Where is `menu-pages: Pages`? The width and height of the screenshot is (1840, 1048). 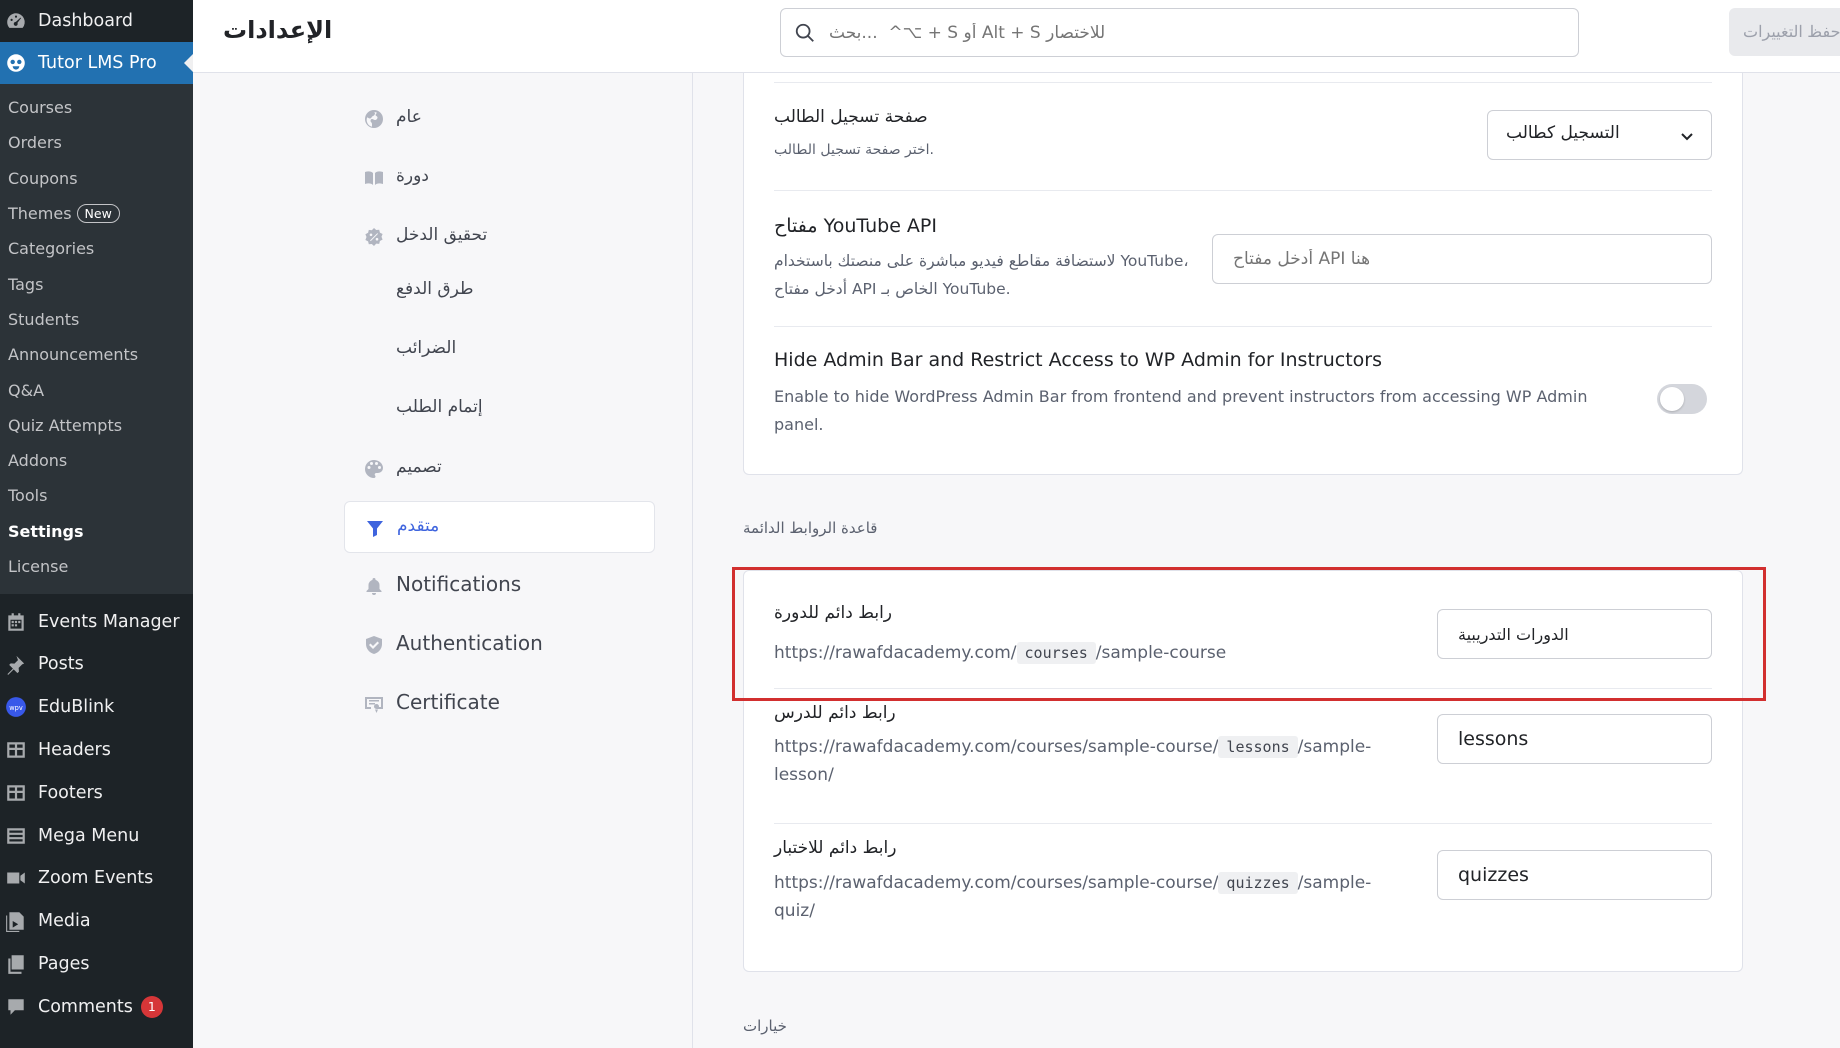 menu-pages: Pages is located at coordinates (96, 964).